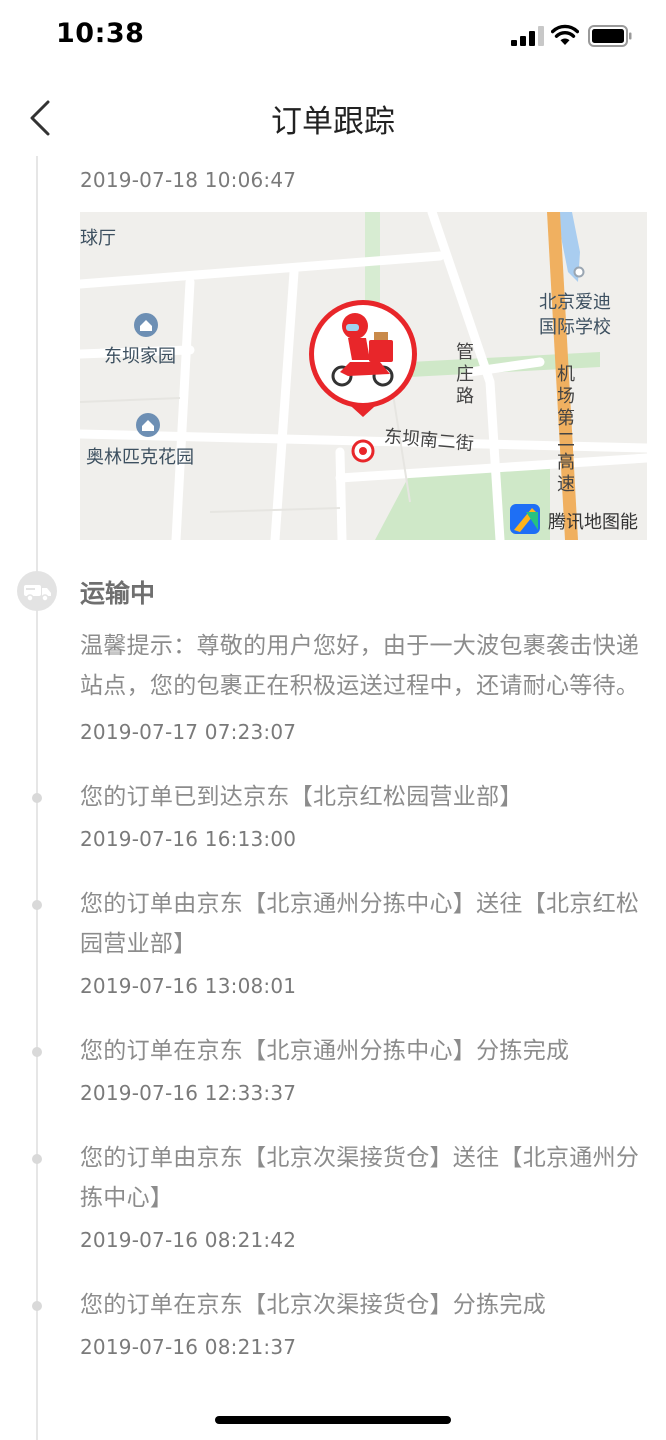 The image size is (666, 1440). What do you see at coordinates (333, 814) in the screenshot?
I see `timeline-item: 您的订单已到达京东【北京红松园营业部】 2019-07-16 16:13:00` at bounding box center [333, 814].